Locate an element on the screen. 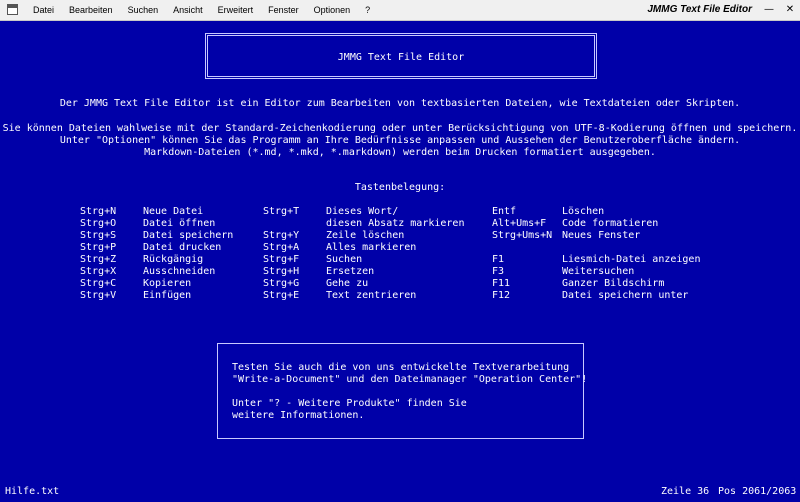 The height and width of the screenshot is (502, 800). shortcut-label: Datei speichern is located at coordinates (188, 235).